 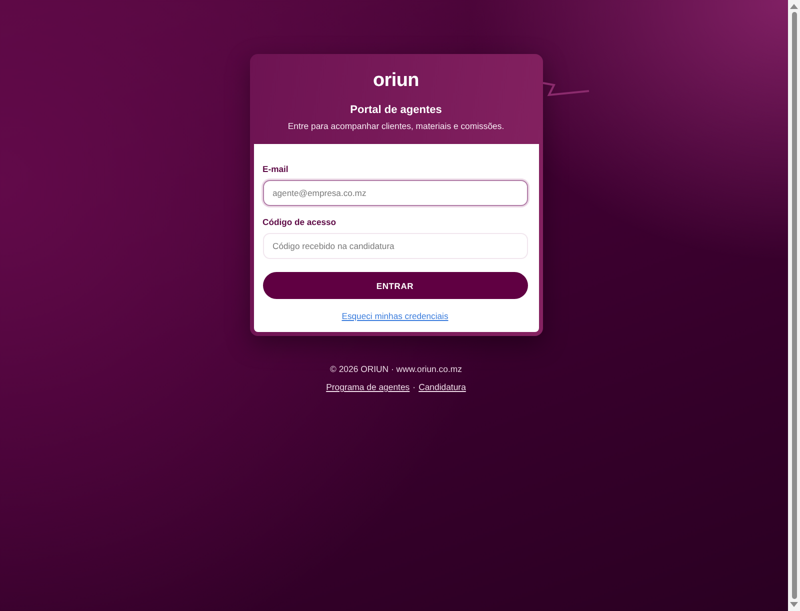 I want to click on zigzag-stroke-icon, so click(x=566, y=89).